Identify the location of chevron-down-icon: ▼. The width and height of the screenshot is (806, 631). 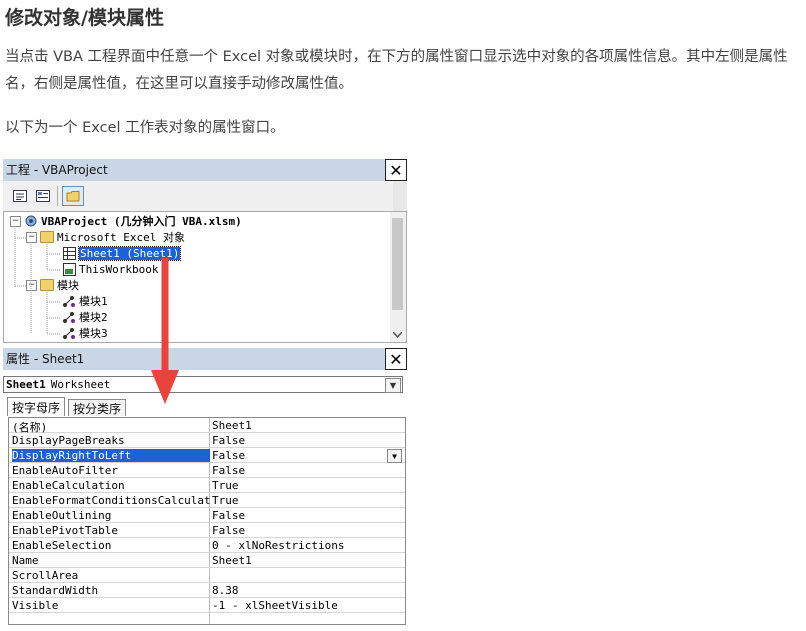
(393, 385).